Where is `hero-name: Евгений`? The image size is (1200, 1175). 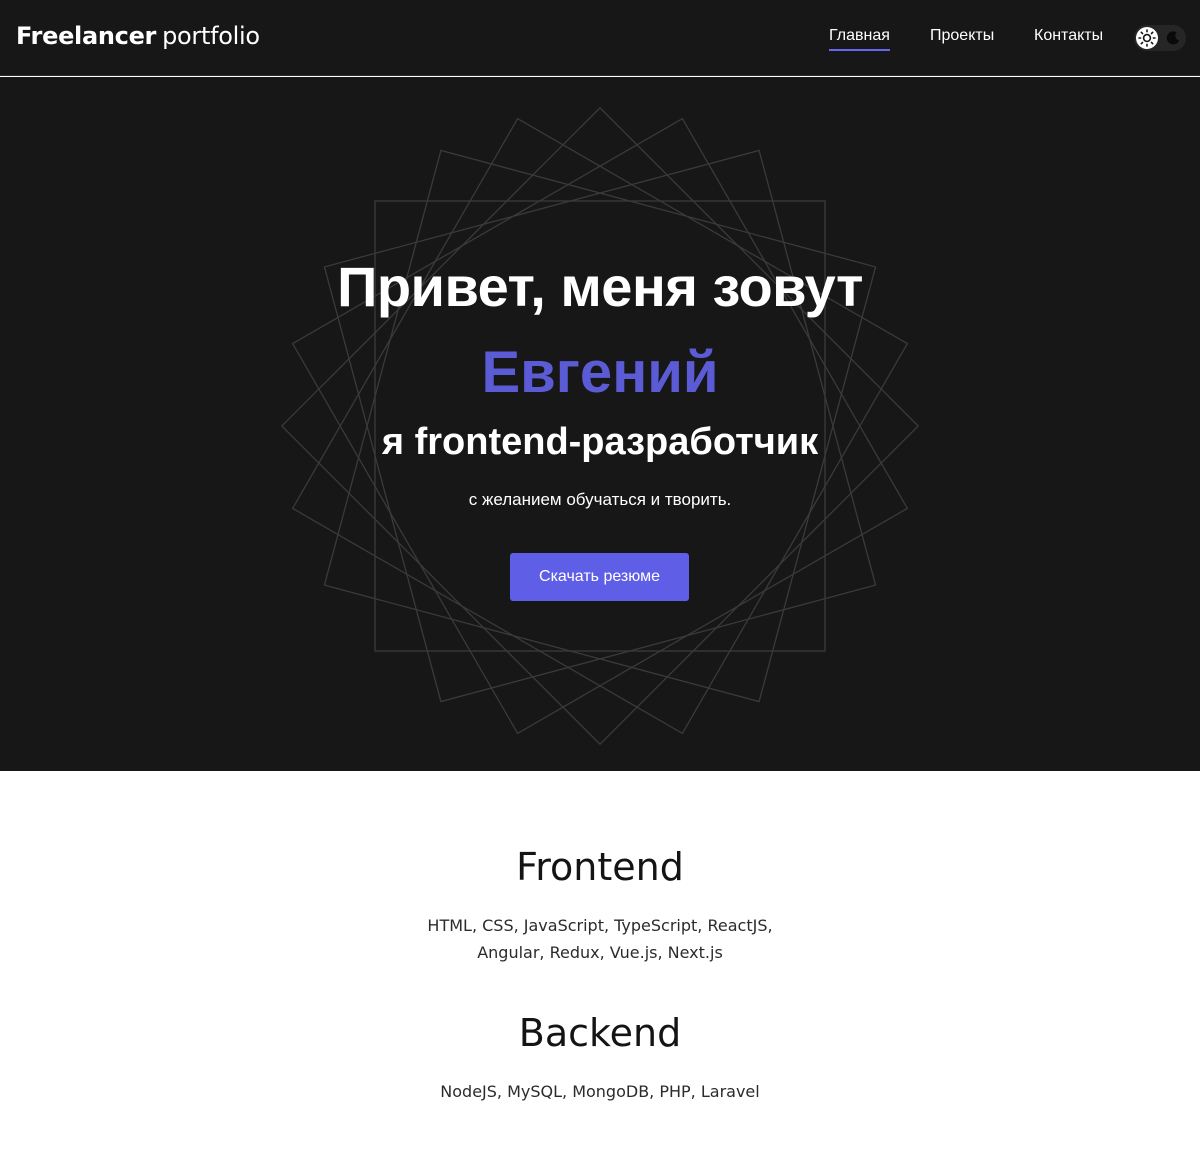 hero-name: Евгений is located at coordinates (600, 372).